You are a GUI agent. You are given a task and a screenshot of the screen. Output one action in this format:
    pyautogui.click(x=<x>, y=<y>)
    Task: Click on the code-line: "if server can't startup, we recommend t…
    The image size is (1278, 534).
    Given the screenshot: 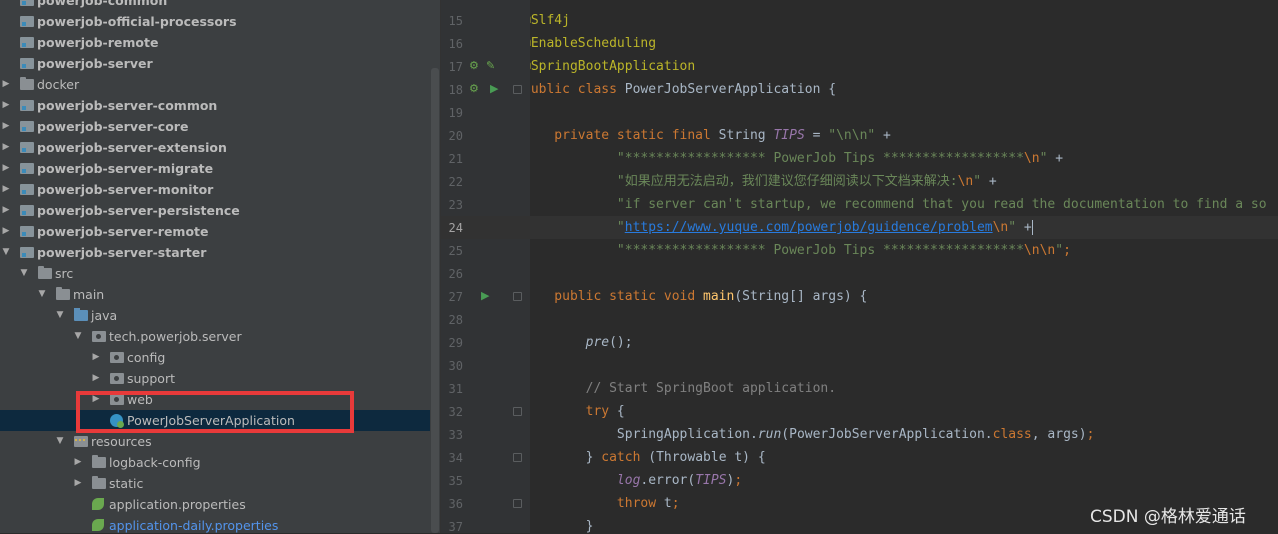 What is the action you would take?
    pyautogui.click(x=898, y=204)
    